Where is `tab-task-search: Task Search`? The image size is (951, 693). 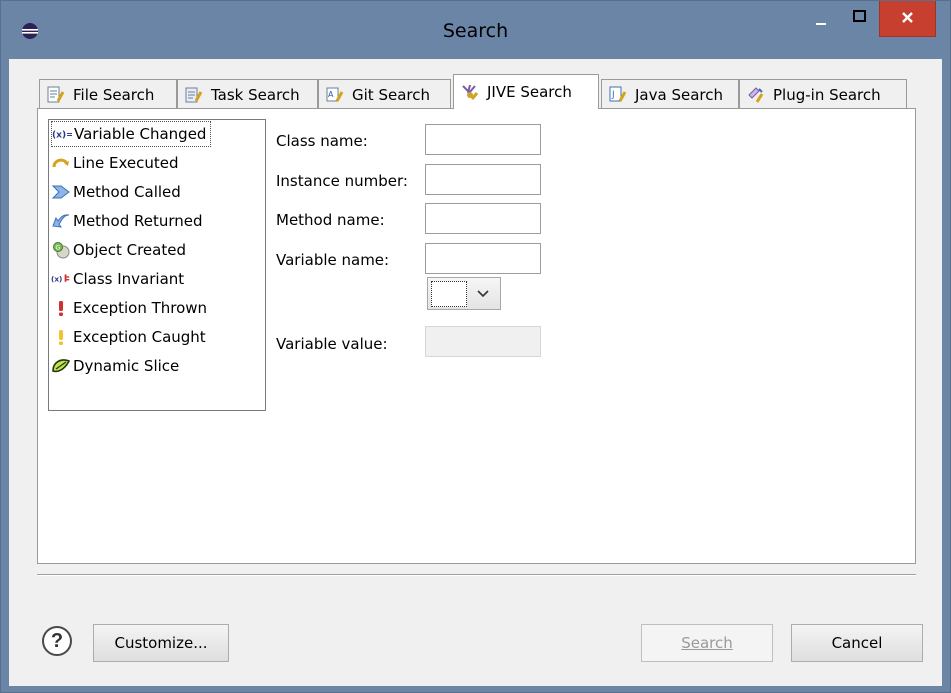
tab-task-search: Task Search is located at coordinates (247, 94).